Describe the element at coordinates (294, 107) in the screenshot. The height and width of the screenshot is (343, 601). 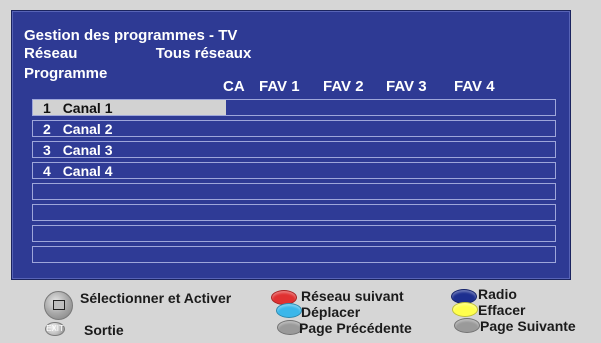
I see `channel-row-1: 1 Canal 1` at that location.